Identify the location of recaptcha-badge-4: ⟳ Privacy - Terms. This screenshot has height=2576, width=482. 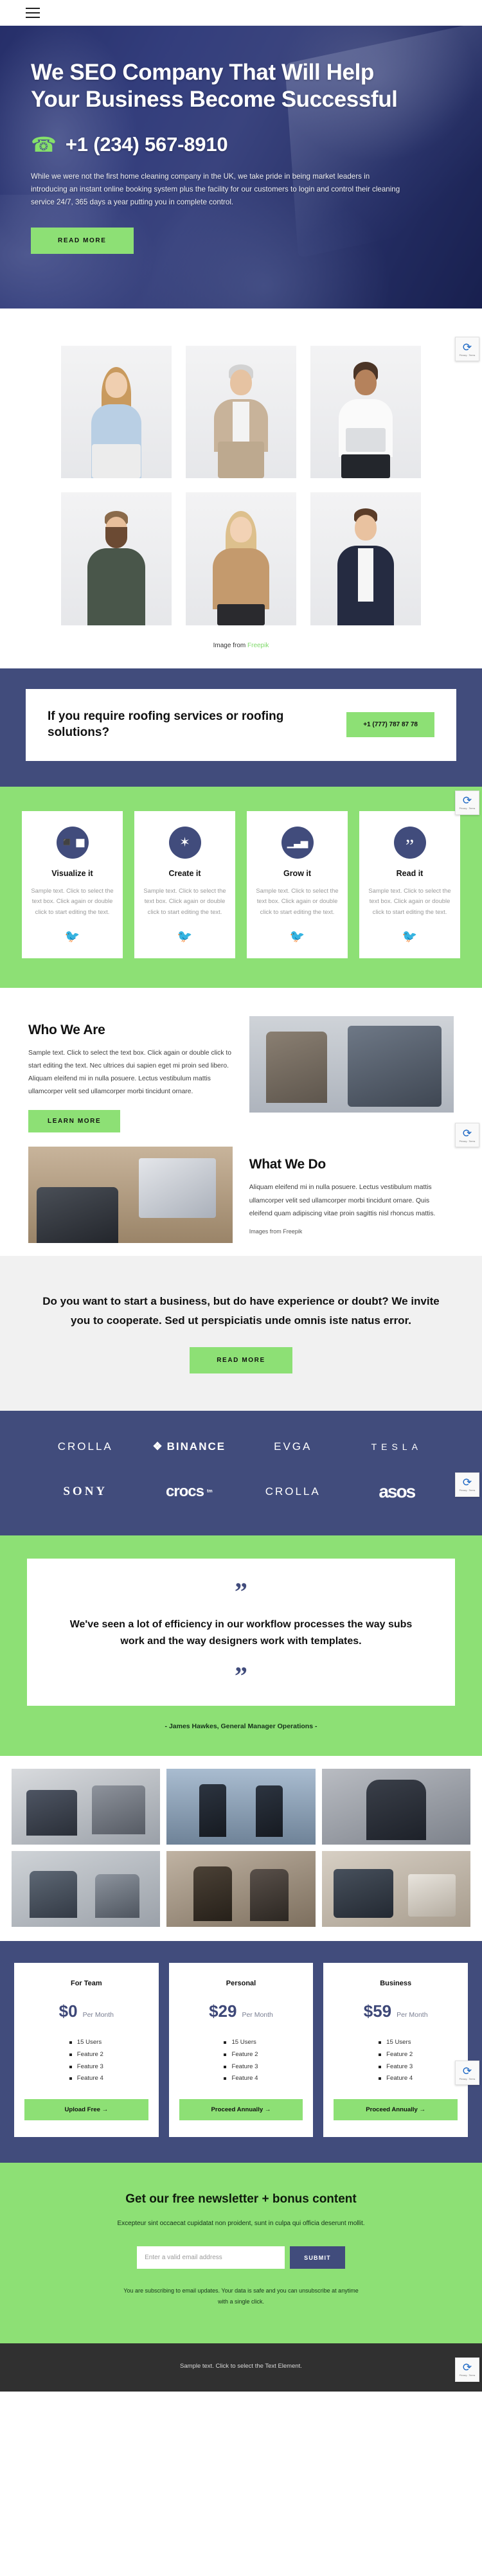
(467, 1484).